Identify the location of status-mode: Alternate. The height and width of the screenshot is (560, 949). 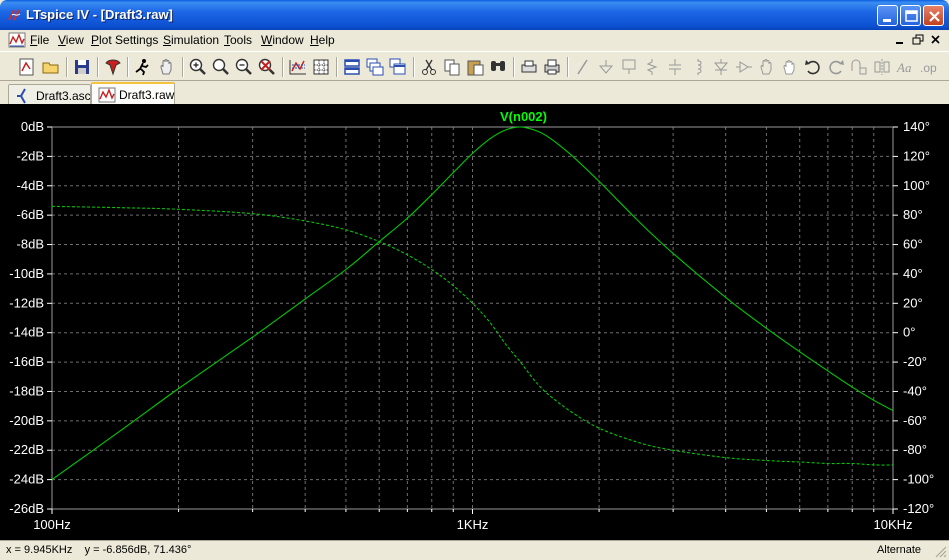
(898, 550).